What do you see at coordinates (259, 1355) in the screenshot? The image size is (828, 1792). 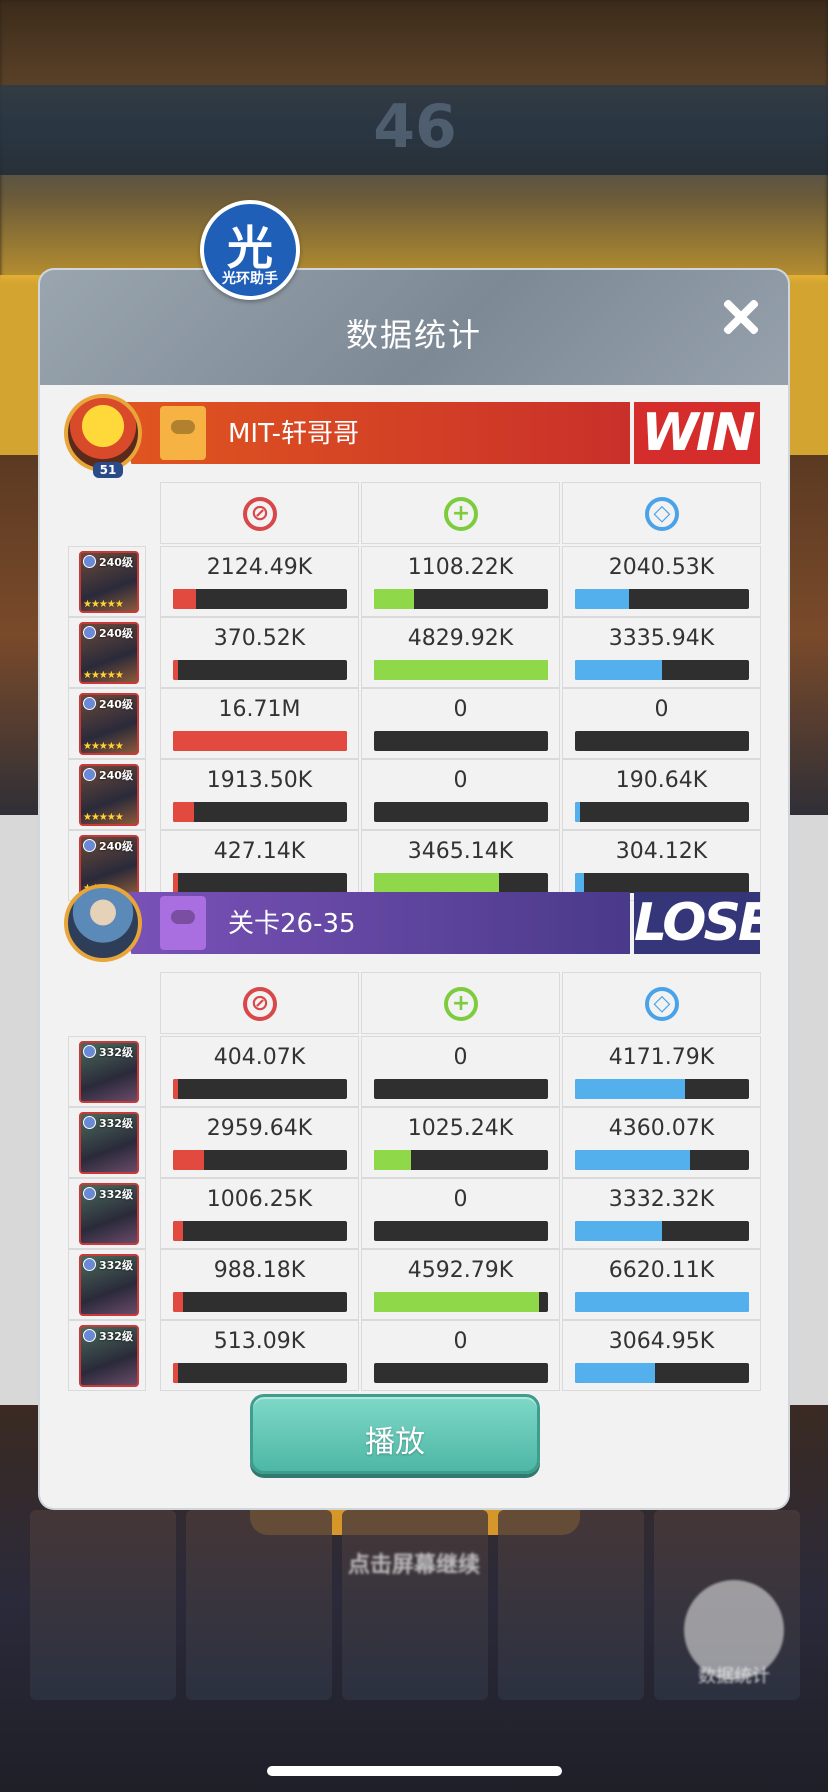 I see `damage-cell: 513.09K` at bounding box center [259, 1355].